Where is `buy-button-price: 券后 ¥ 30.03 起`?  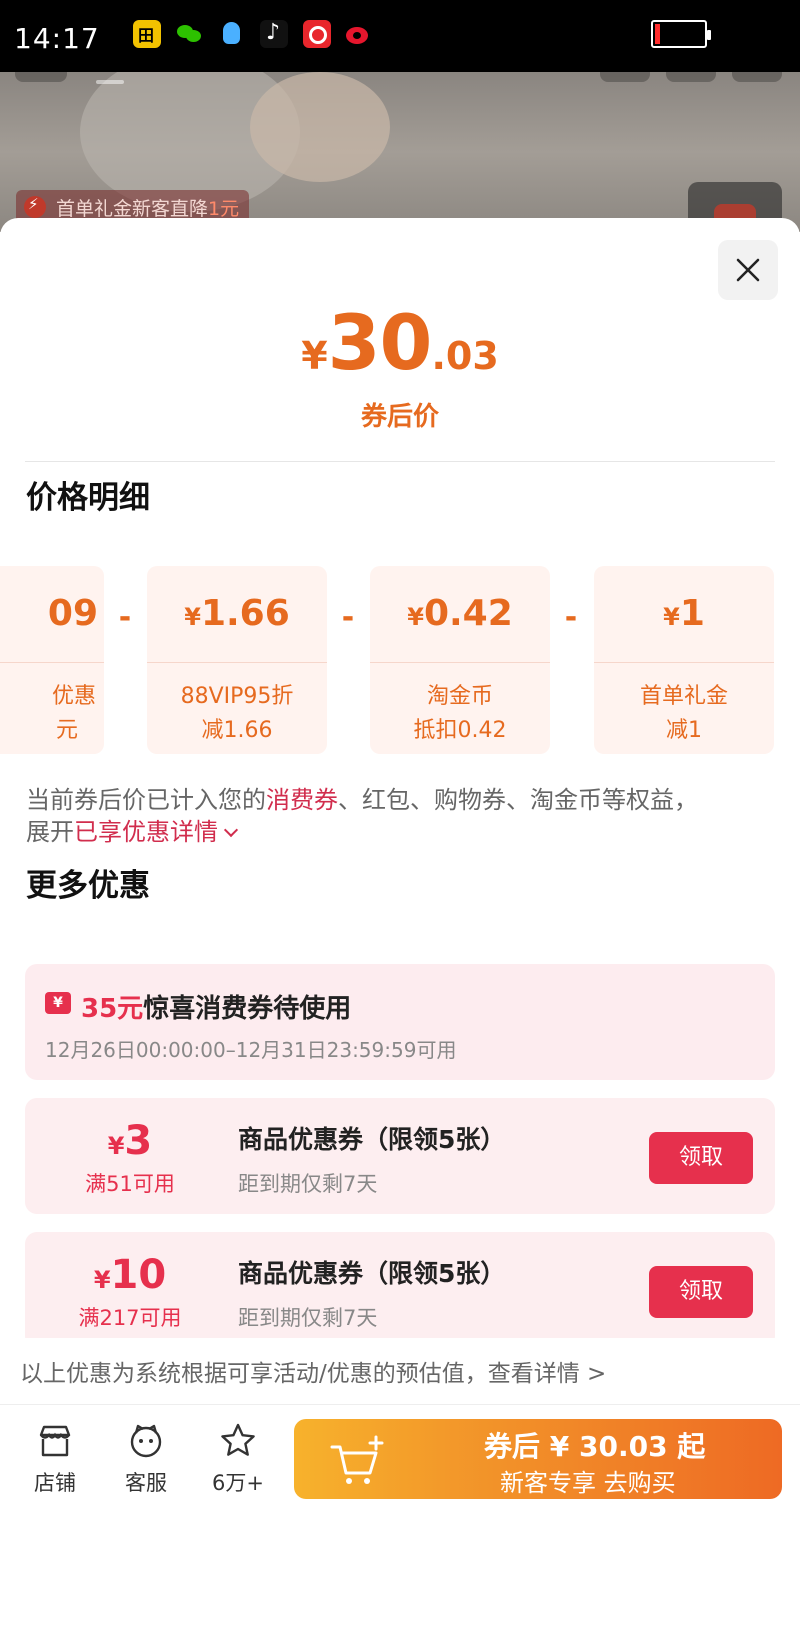
buy-button-price: 券后 ¥ 30.03 起 is located at coordinates (595, 1446).